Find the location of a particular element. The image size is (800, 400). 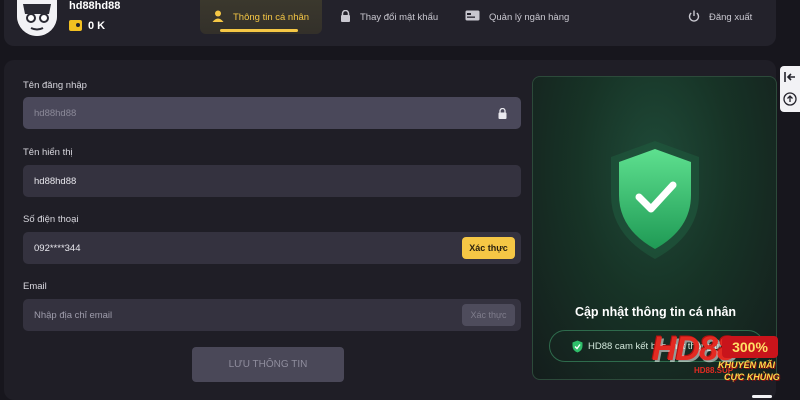

username-field: hd88hd88 is located at coordinates (272, 113).